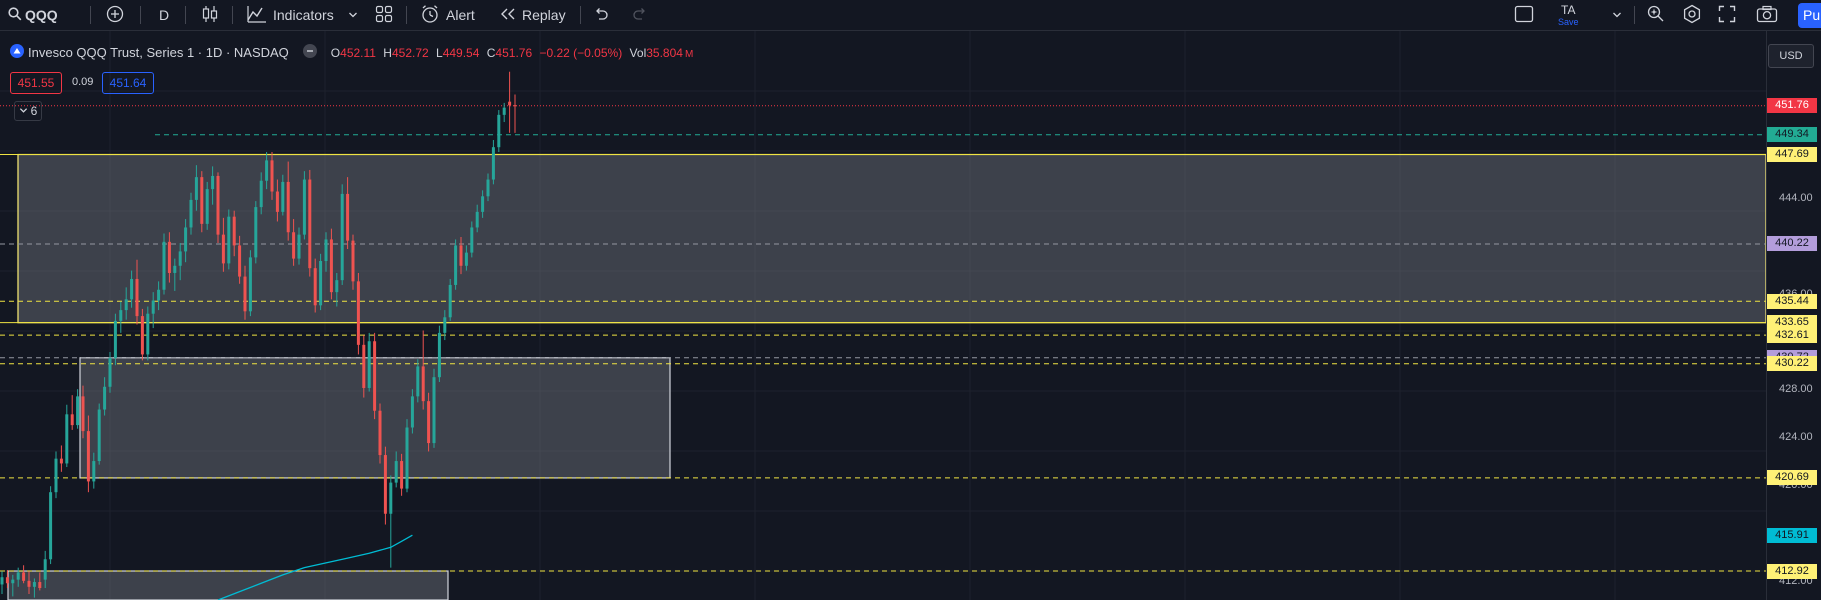  I want to click on compare-symbol-button, so click(115, 15).